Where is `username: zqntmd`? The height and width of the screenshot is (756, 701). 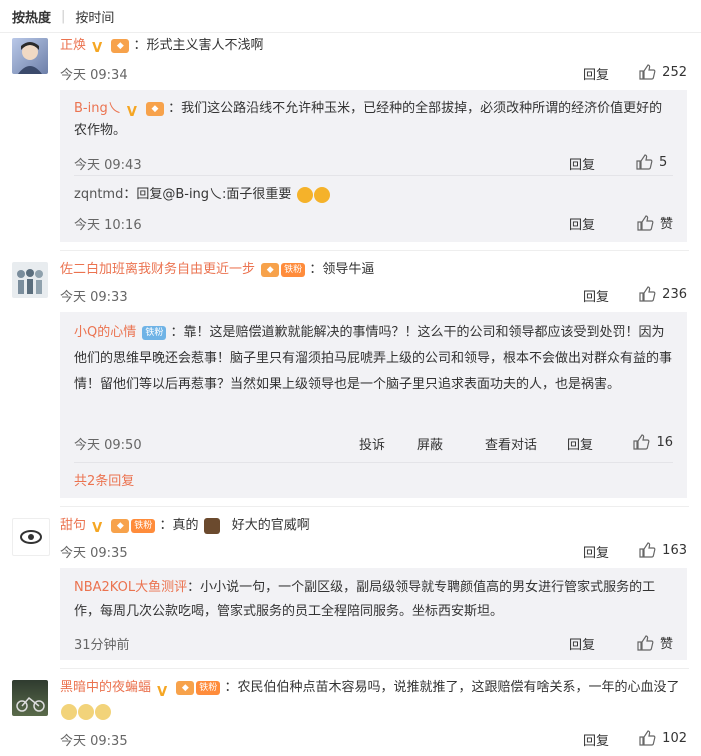 username: zqntmd is located at coordinates (98, 194).